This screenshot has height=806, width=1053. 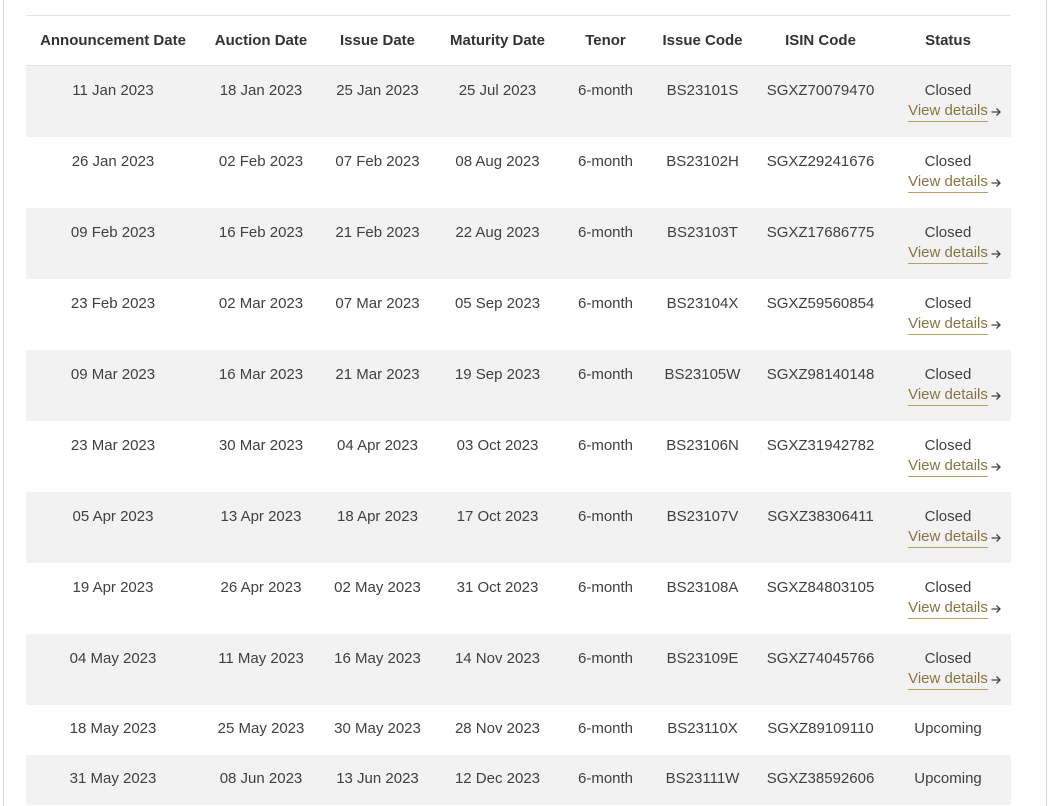 I want to click on maturity-date-cell: 08 Aug 2023, so click(x=497, y=161).